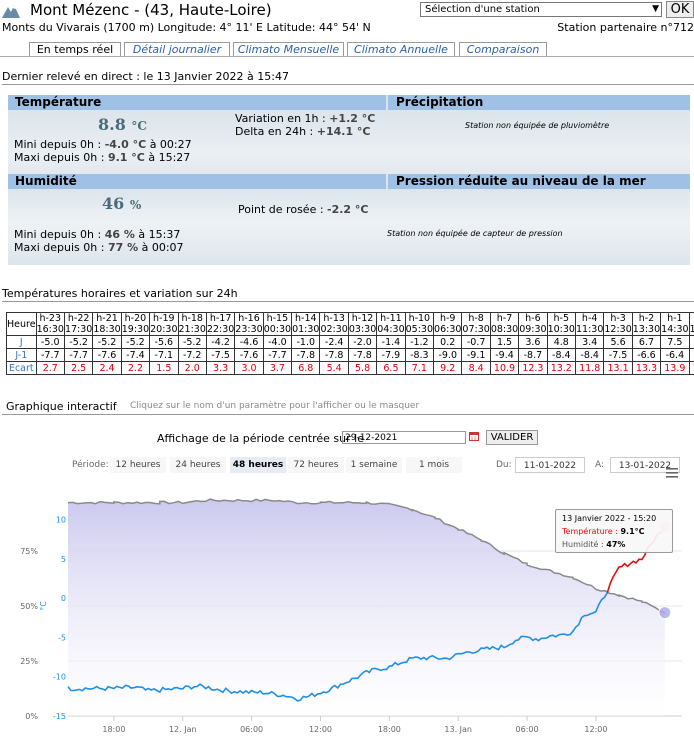 The width and height of the screenshot is (694, 741). I want to click on du-date-input: 11-01-2022, so click(550, 465).